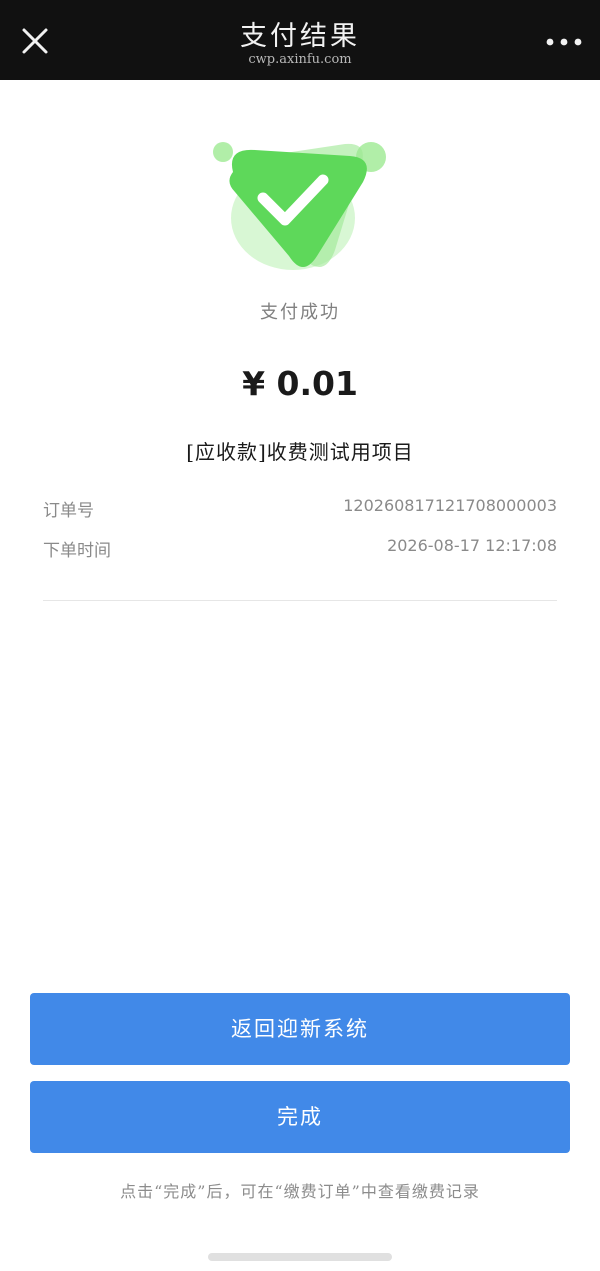 The width and height of the screenshot is (600, 1271). What do you see at coordinates (300, 205) in the screenshot?
I see `success-check-icon` at bounding box center [300, 205].